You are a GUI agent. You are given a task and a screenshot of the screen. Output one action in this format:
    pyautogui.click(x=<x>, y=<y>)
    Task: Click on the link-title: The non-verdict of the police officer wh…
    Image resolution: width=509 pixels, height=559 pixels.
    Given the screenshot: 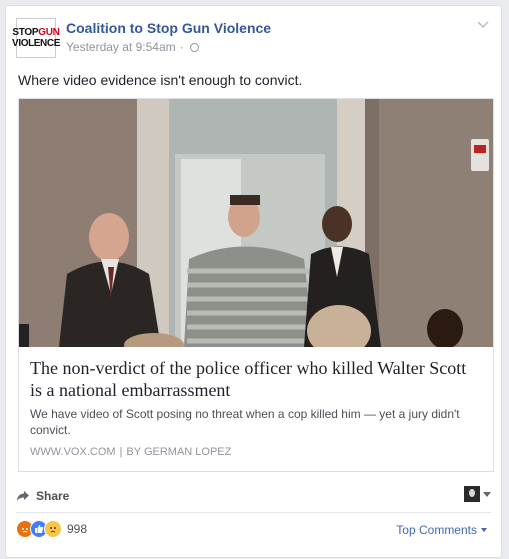 What is the action you would take?
    pyautogui.click(x=255, y=379)
    